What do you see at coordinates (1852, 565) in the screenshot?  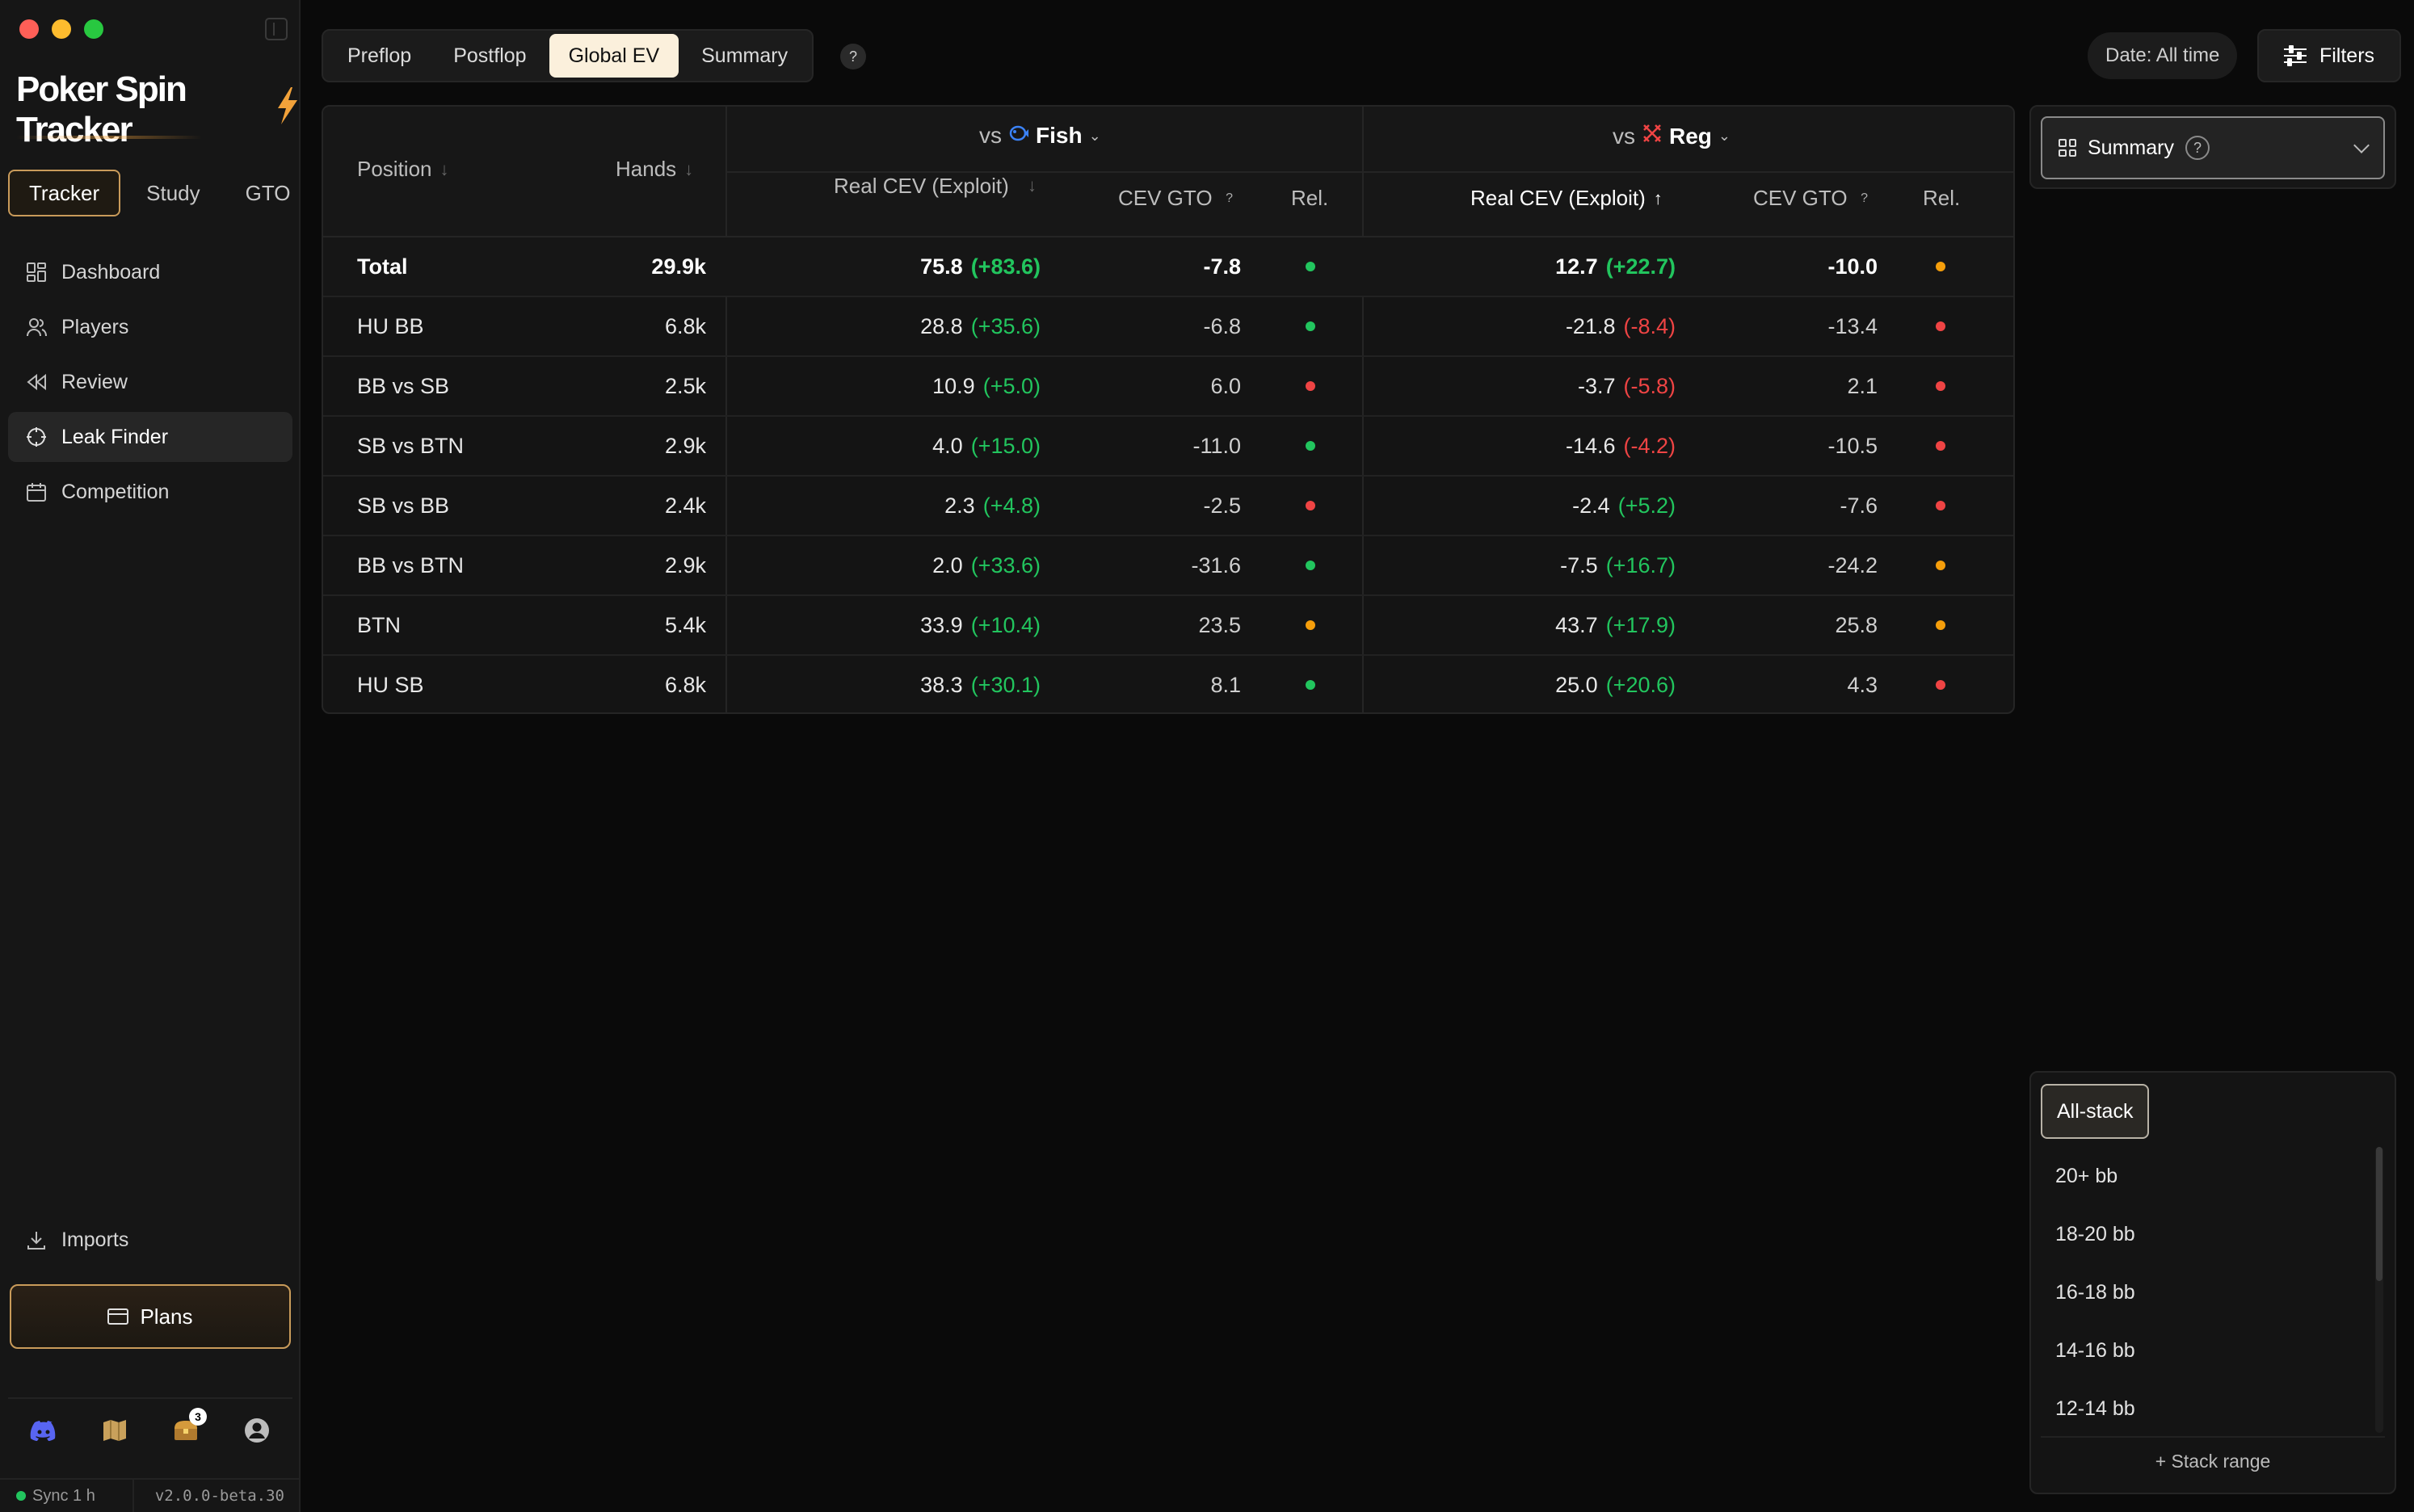 I see `cell-reg-gto: -24.2` at bounding box center [1852, 565].